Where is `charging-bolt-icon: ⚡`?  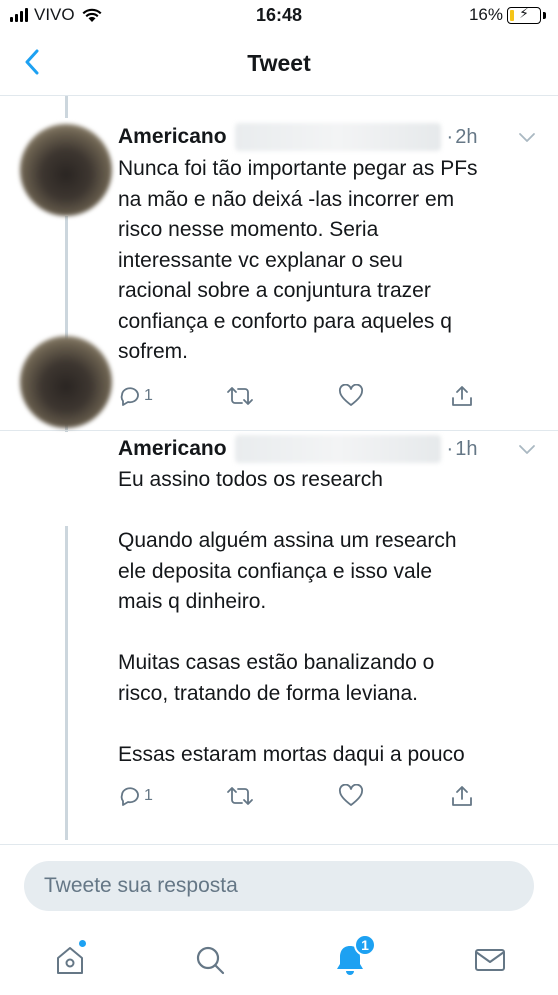
charging-bolt-icon: ⚡ is located at coordinates (524, 12).